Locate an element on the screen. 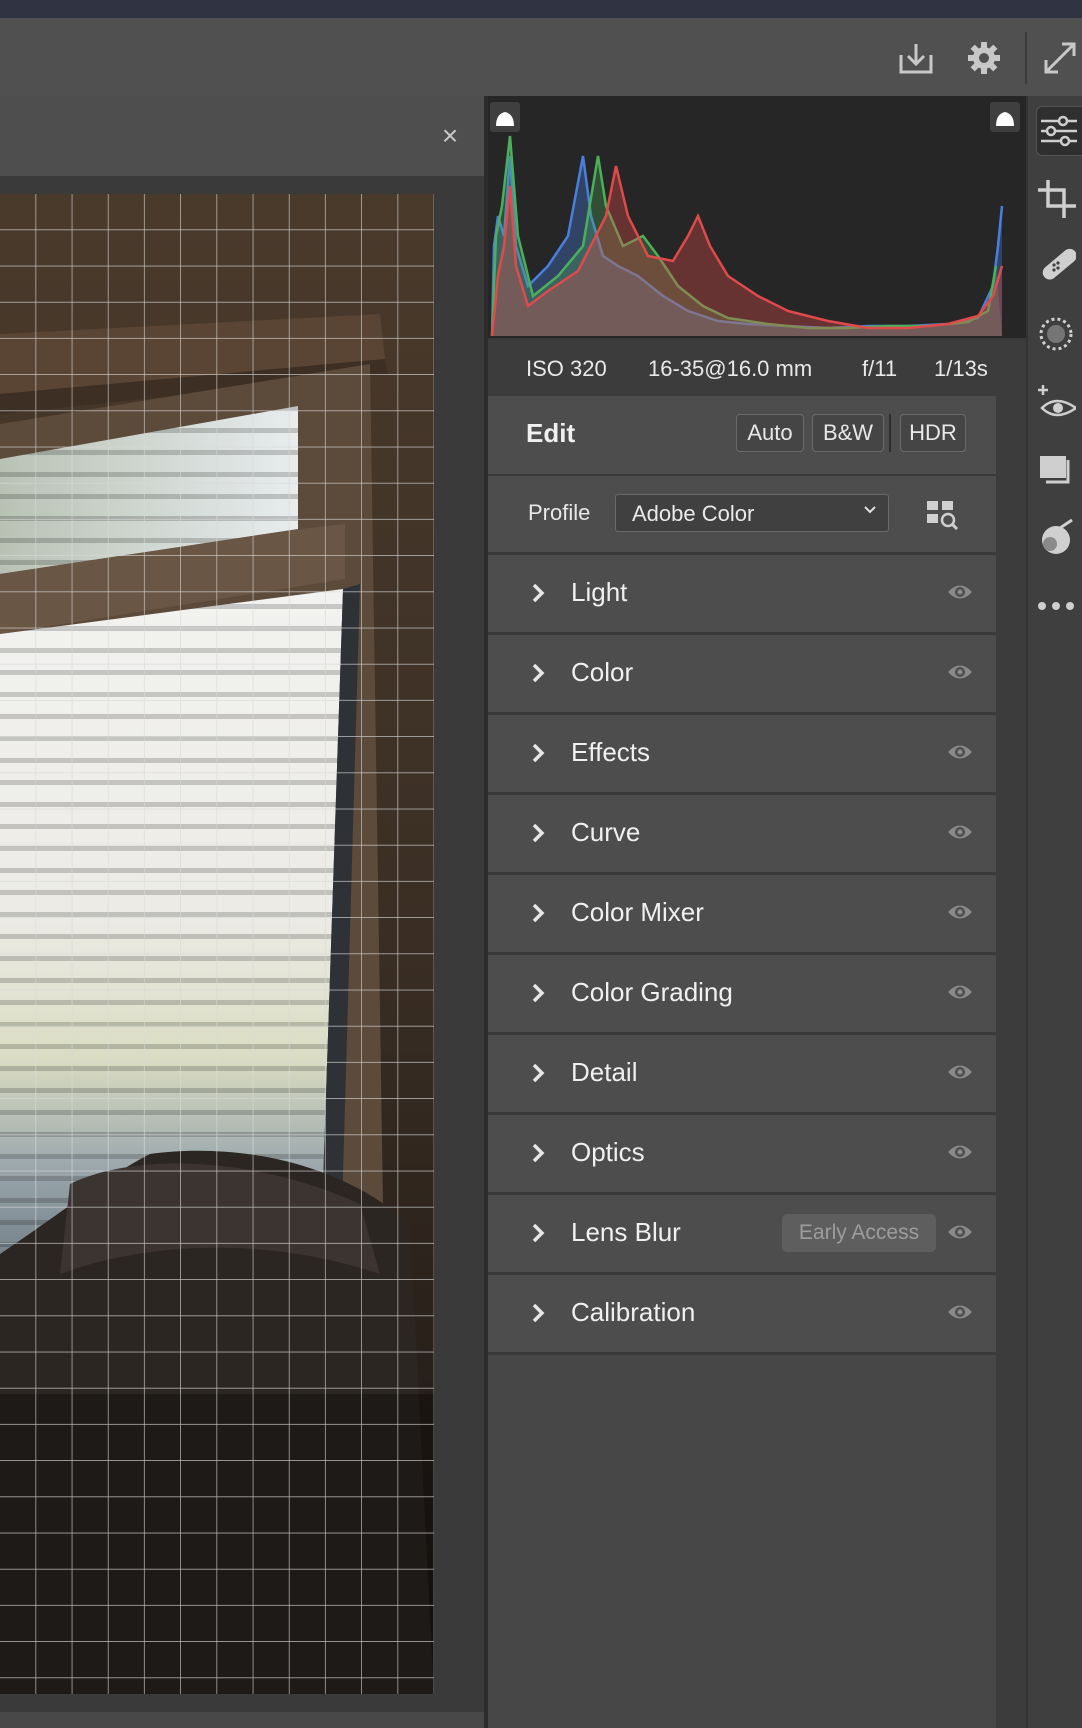 The image size is (1082, 1728). section-lens-blur: Lens Blur Early Access is located at coordinates (742, 1235).